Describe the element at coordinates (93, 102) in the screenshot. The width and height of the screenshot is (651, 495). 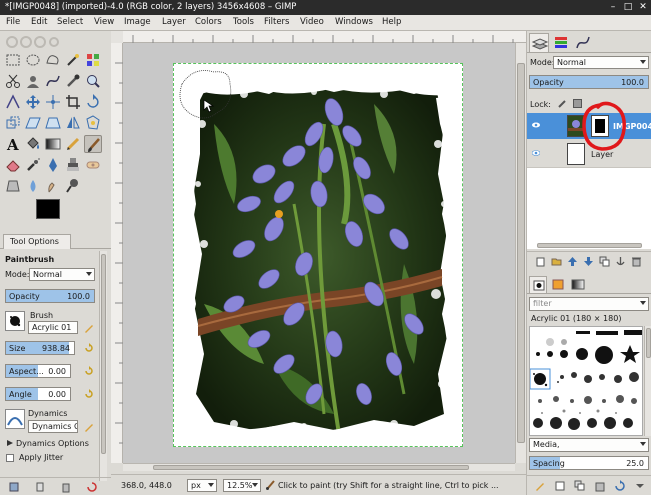
I see `rotate-icon` at that location.